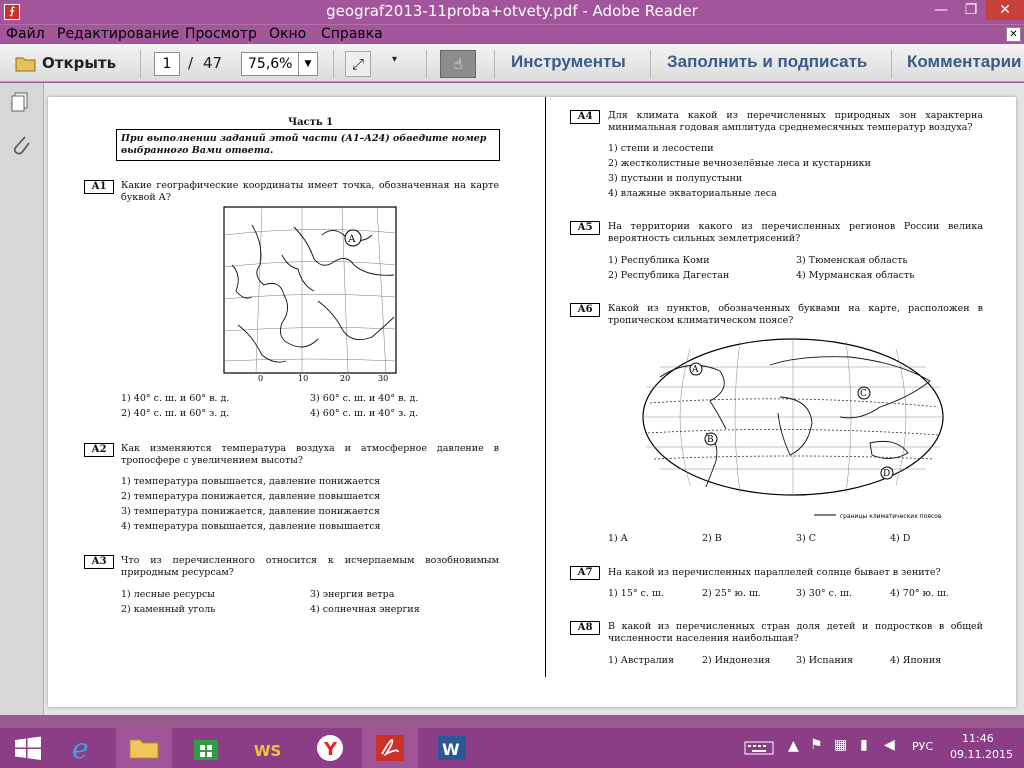  Describe the element at coordinates (824, 661) in the screenshot. I see `answer-option: 3) Испания` at that location.